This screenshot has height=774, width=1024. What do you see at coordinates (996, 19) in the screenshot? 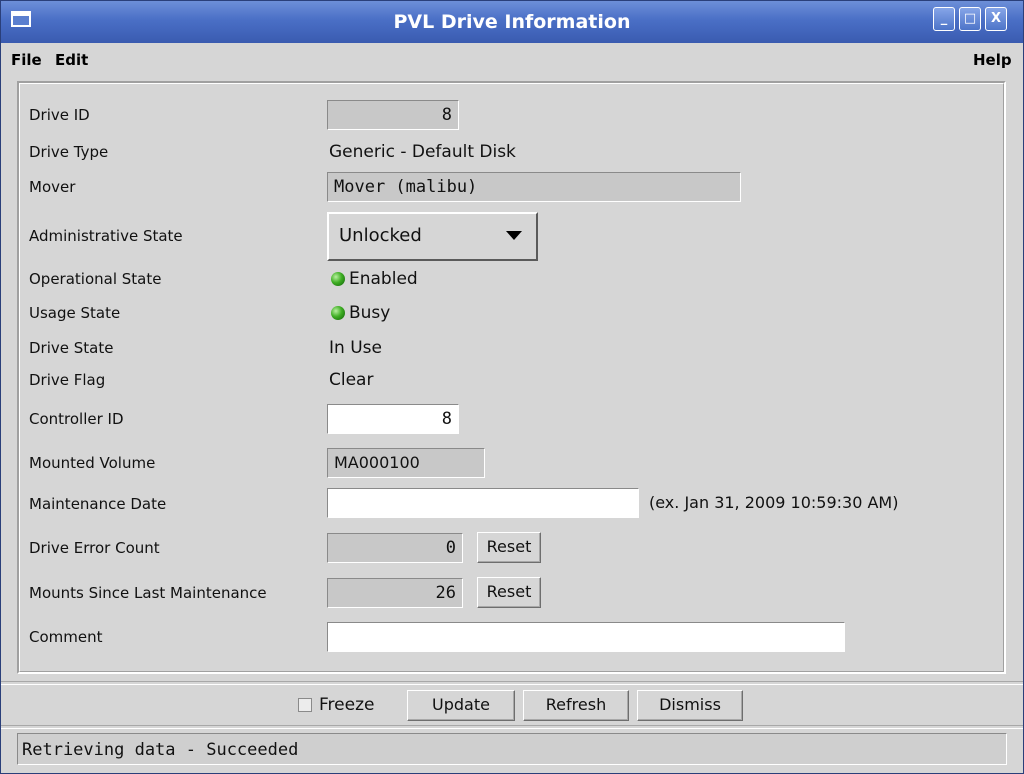
I see `close-button: X` at bounding box center [996, 19].